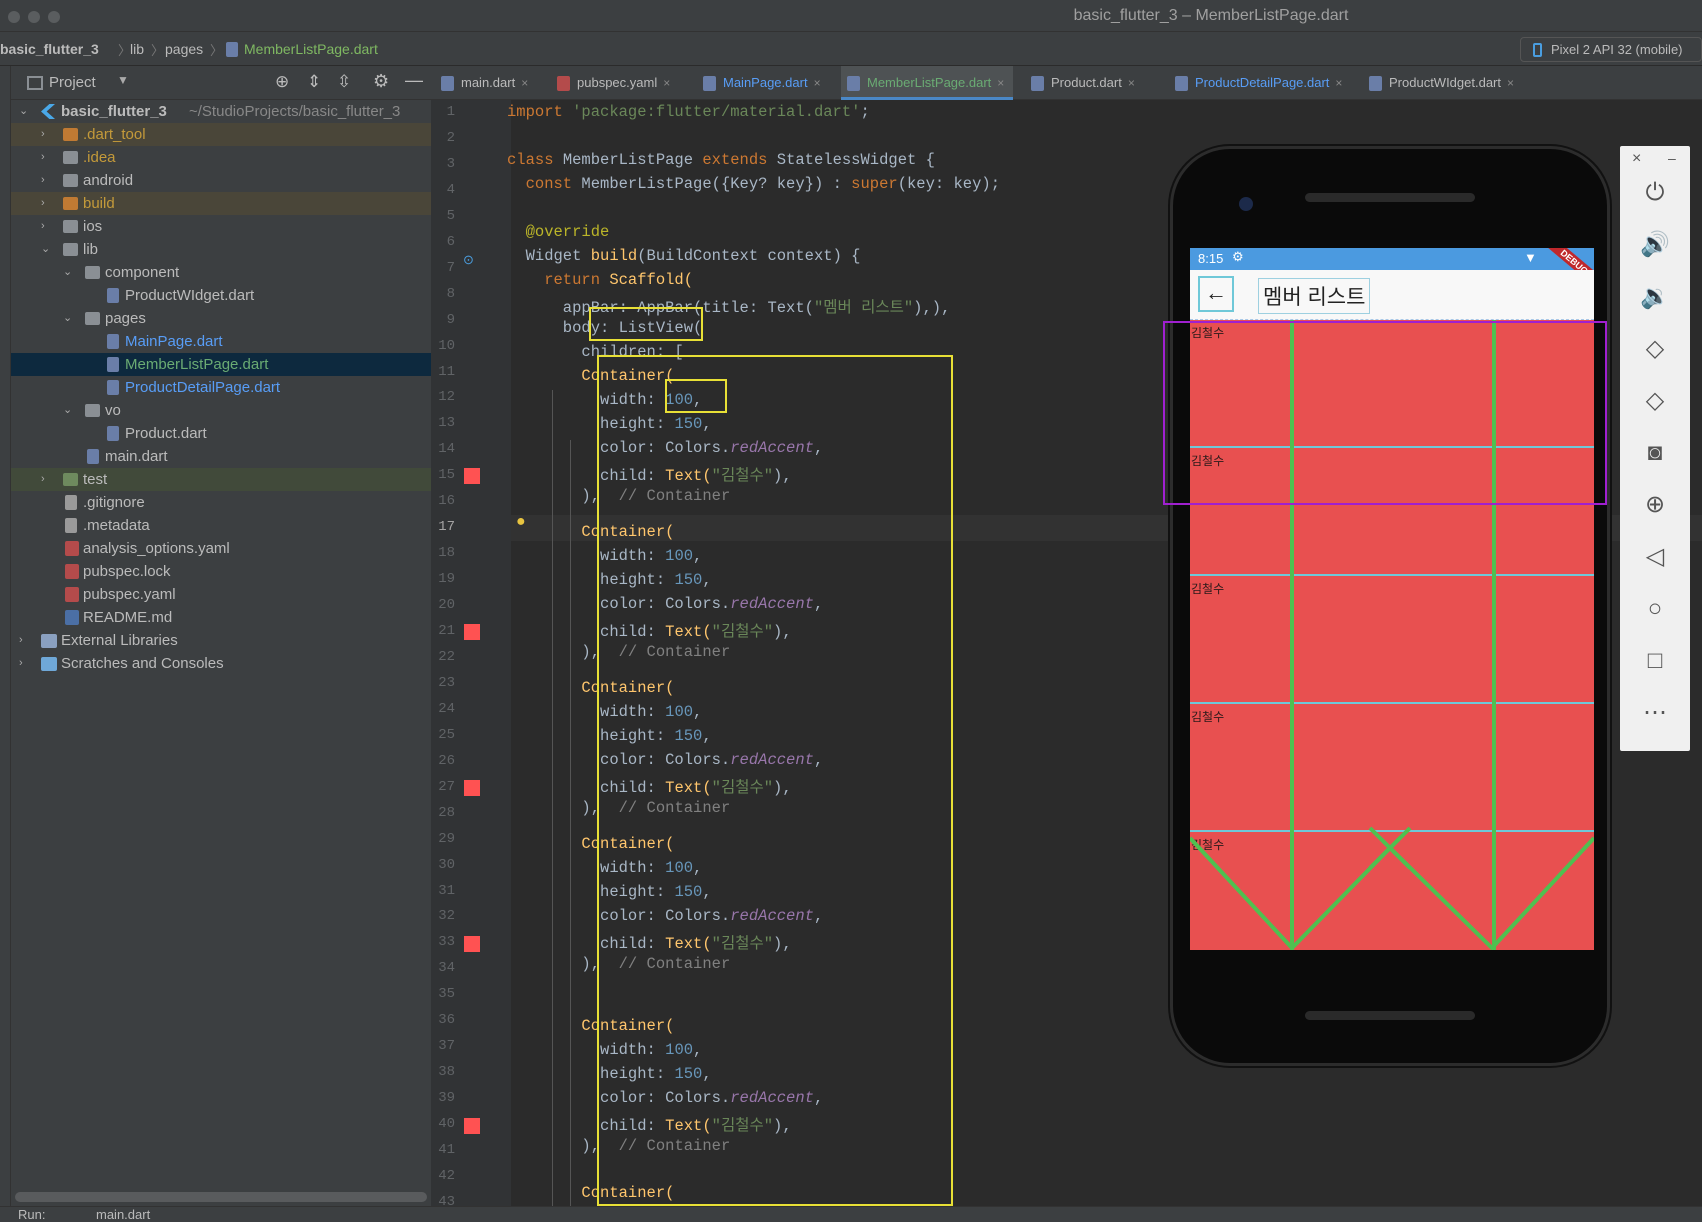 The width and height of the screenshot is (1702, 1222). Describe the element at coordinates (344, 82) in the screenshot. I see `collapse-all-icon: ⇳` at that location.